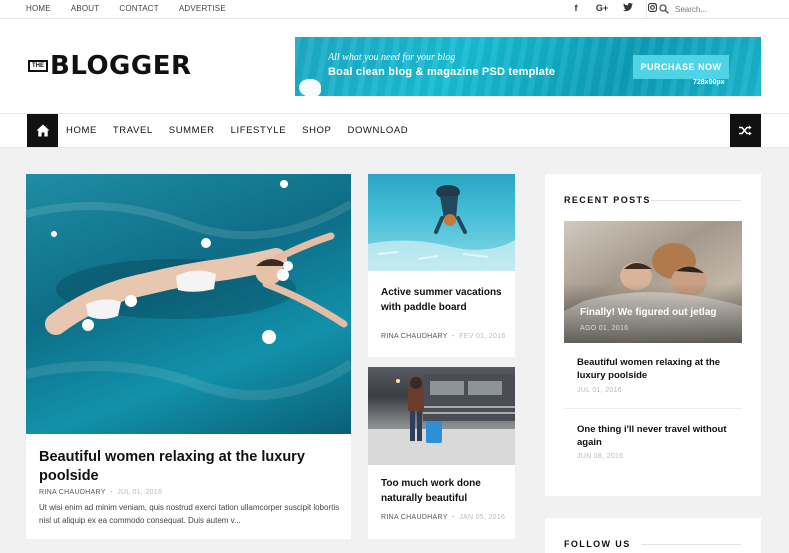  Describe the element at coordinates (392, 57) in the screenshot. I see `banner-tagline: All what you need for your blog` at that location.